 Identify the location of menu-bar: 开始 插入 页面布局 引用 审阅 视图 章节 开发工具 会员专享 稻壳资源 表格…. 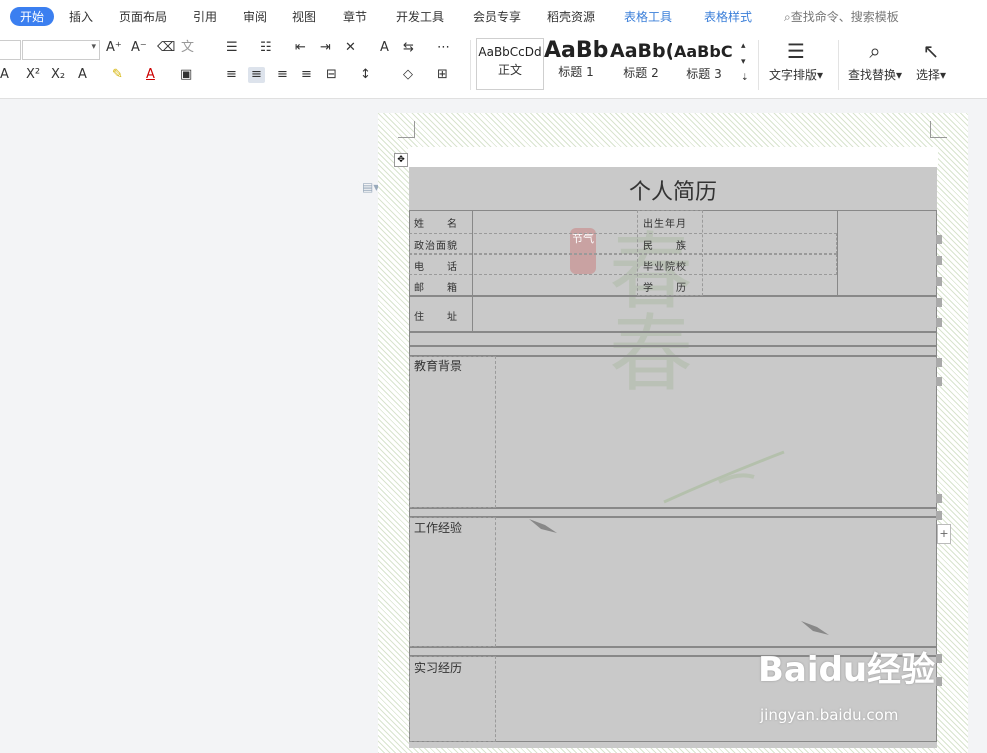
(493, 16).